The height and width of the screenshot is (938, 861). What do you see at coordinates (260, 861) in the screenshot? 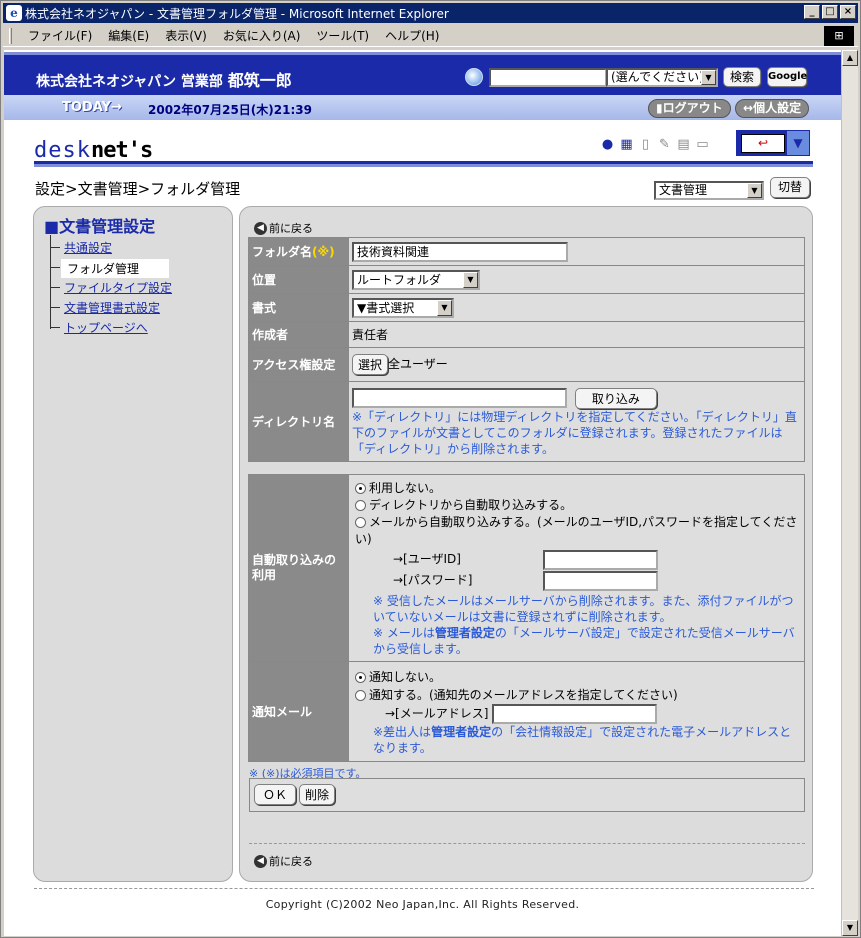
I see `back-icon: ◀` at bounding box center [260, 861].